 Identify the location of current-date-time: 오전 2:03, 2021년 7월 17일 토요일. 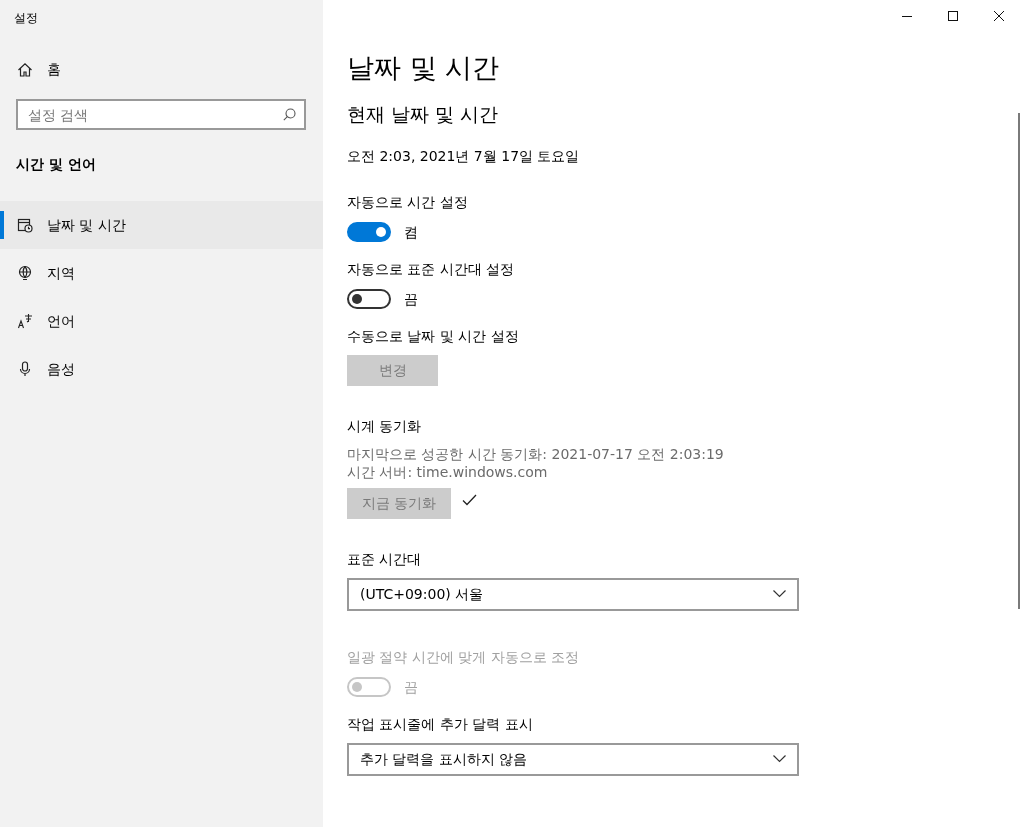
(464, 156).